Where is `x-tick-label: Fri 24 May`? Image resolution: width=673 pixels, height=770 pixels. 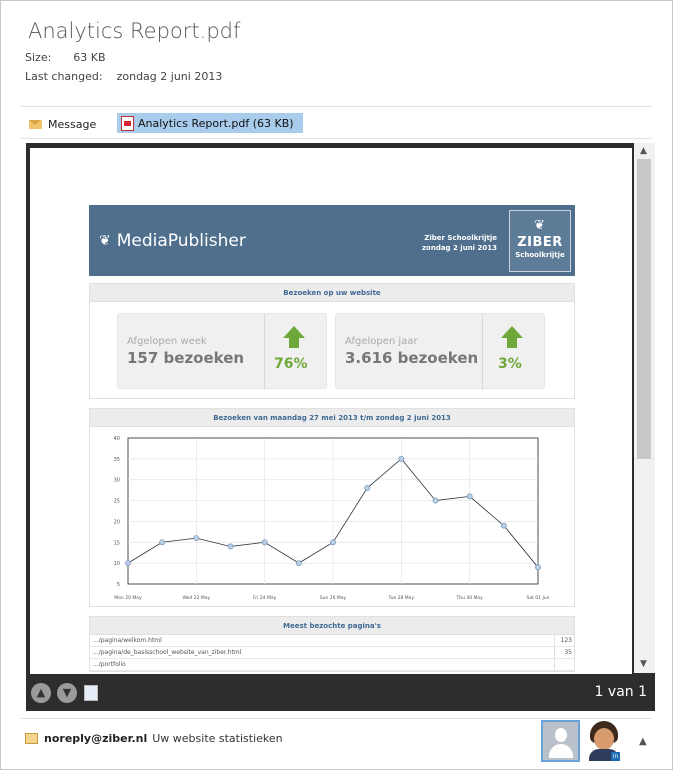 x-tick-label: Fri 24 May is located at coordinates (265, 598).